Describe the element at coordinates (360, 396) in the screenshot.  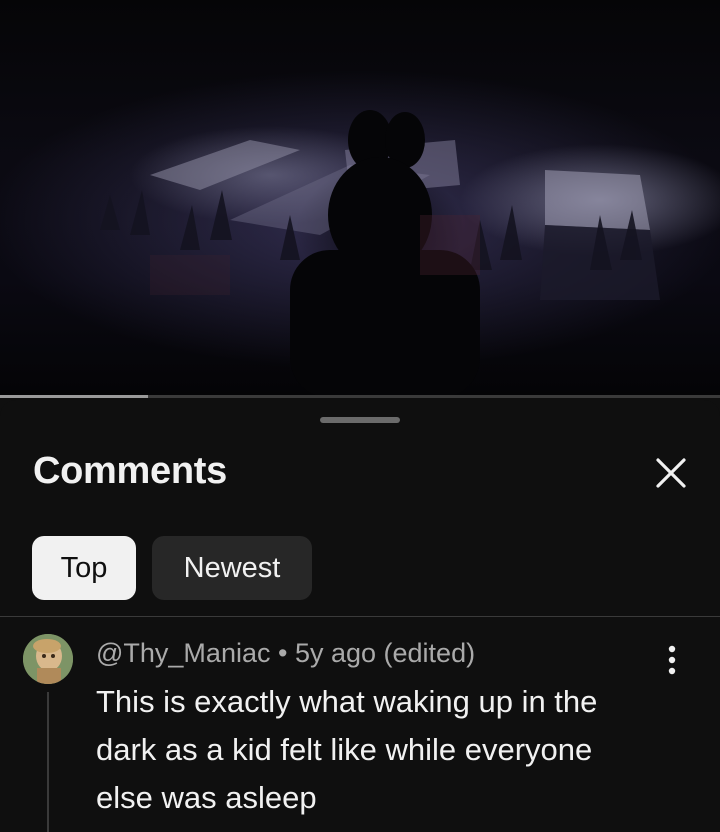
I see `video-progress-bar` at that location.